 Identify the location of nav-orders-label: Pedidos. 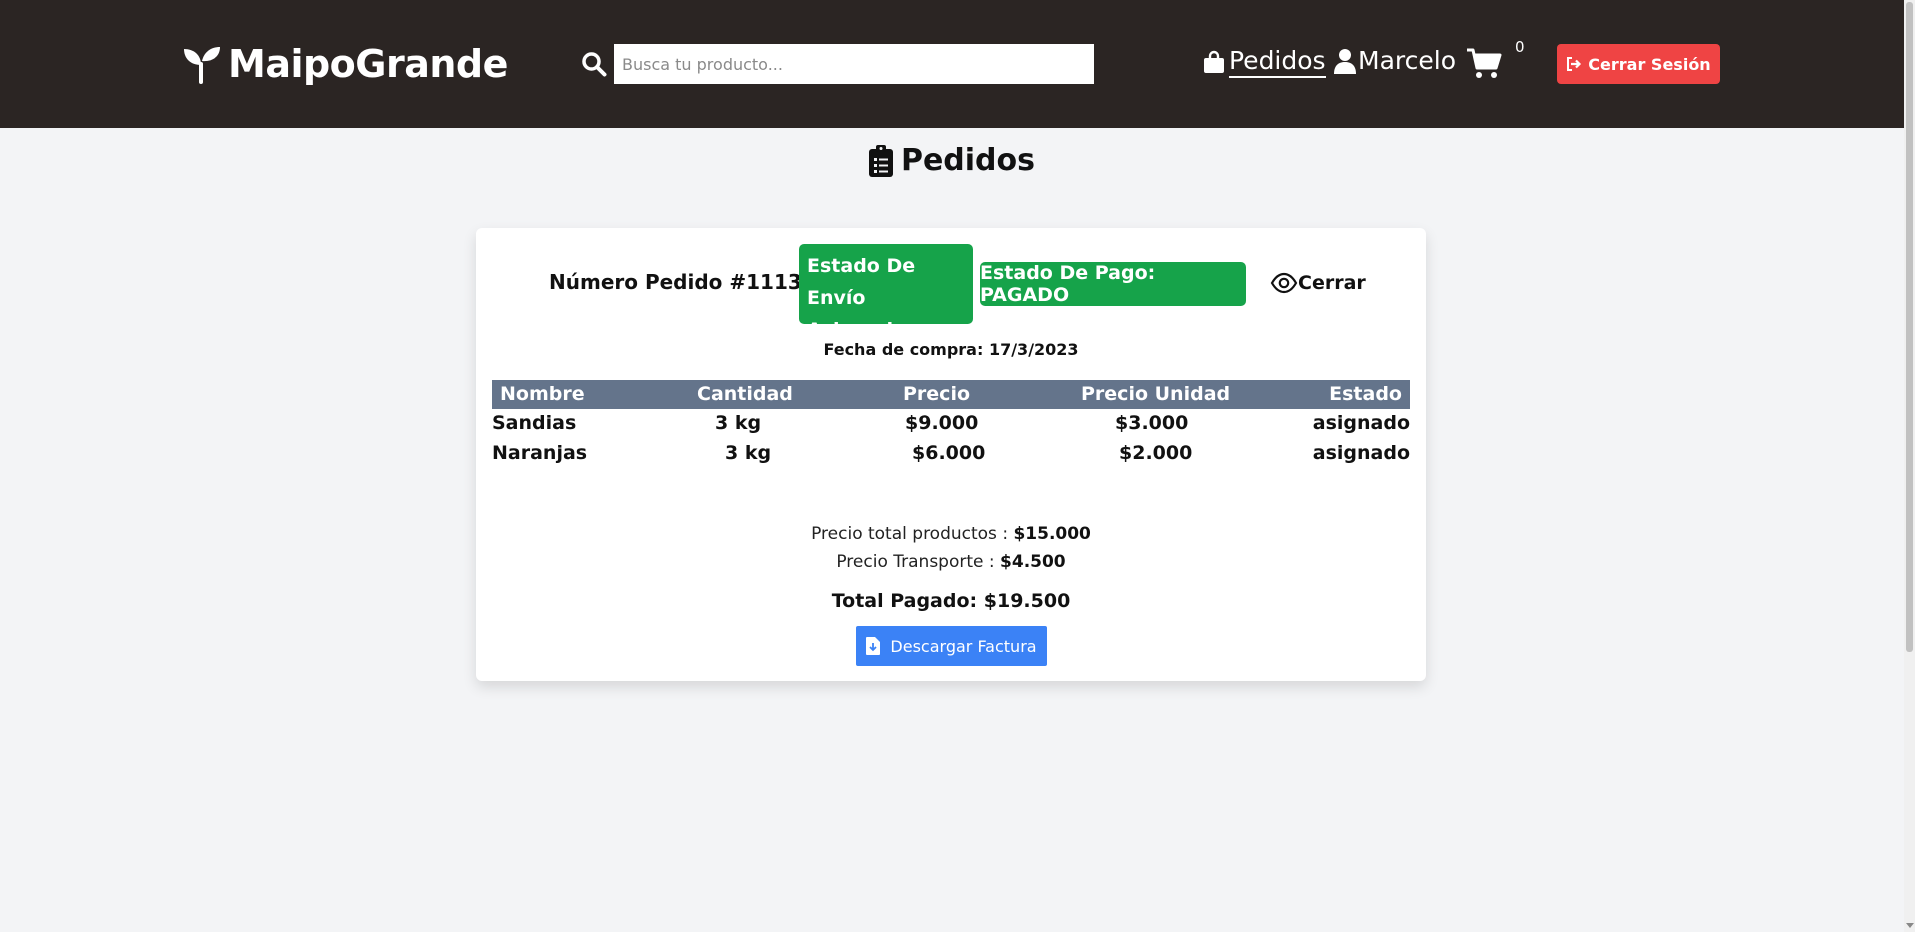
(1277, 62).